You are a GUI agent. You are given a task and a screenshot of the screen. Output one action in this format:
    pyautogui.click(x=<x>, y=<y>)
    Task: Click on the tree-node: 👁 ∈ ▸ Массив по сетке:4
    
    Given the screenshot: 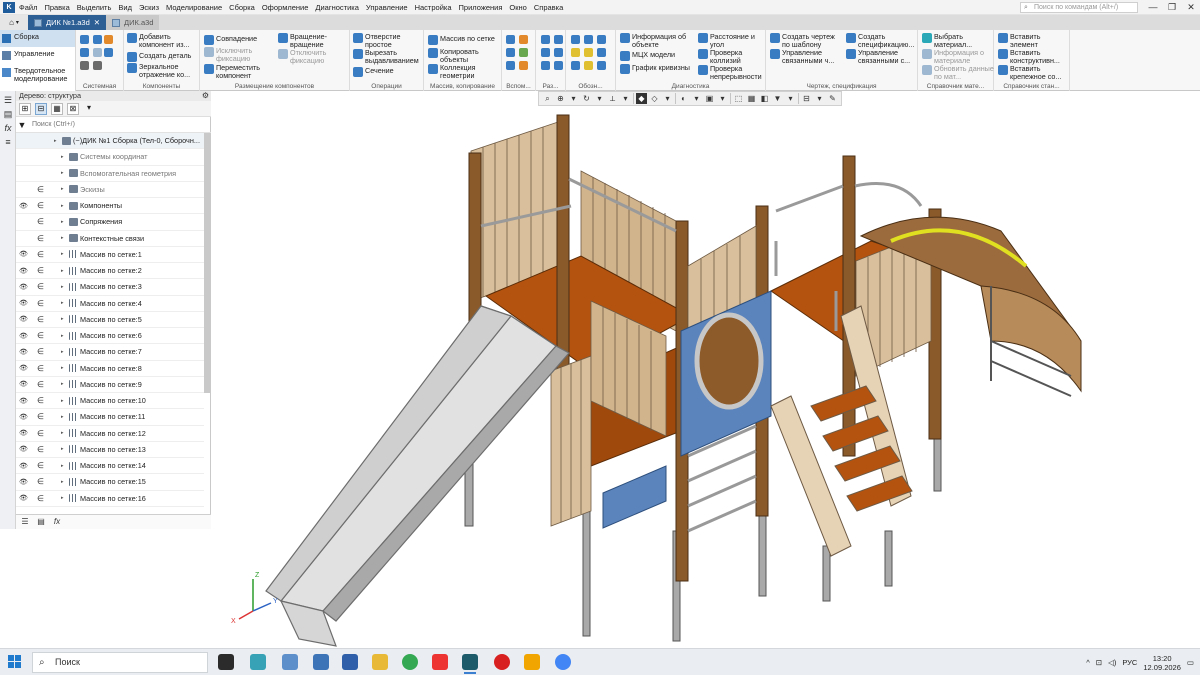 What is the action you would take?
    pyautogui.click(x=110, y=304)
    